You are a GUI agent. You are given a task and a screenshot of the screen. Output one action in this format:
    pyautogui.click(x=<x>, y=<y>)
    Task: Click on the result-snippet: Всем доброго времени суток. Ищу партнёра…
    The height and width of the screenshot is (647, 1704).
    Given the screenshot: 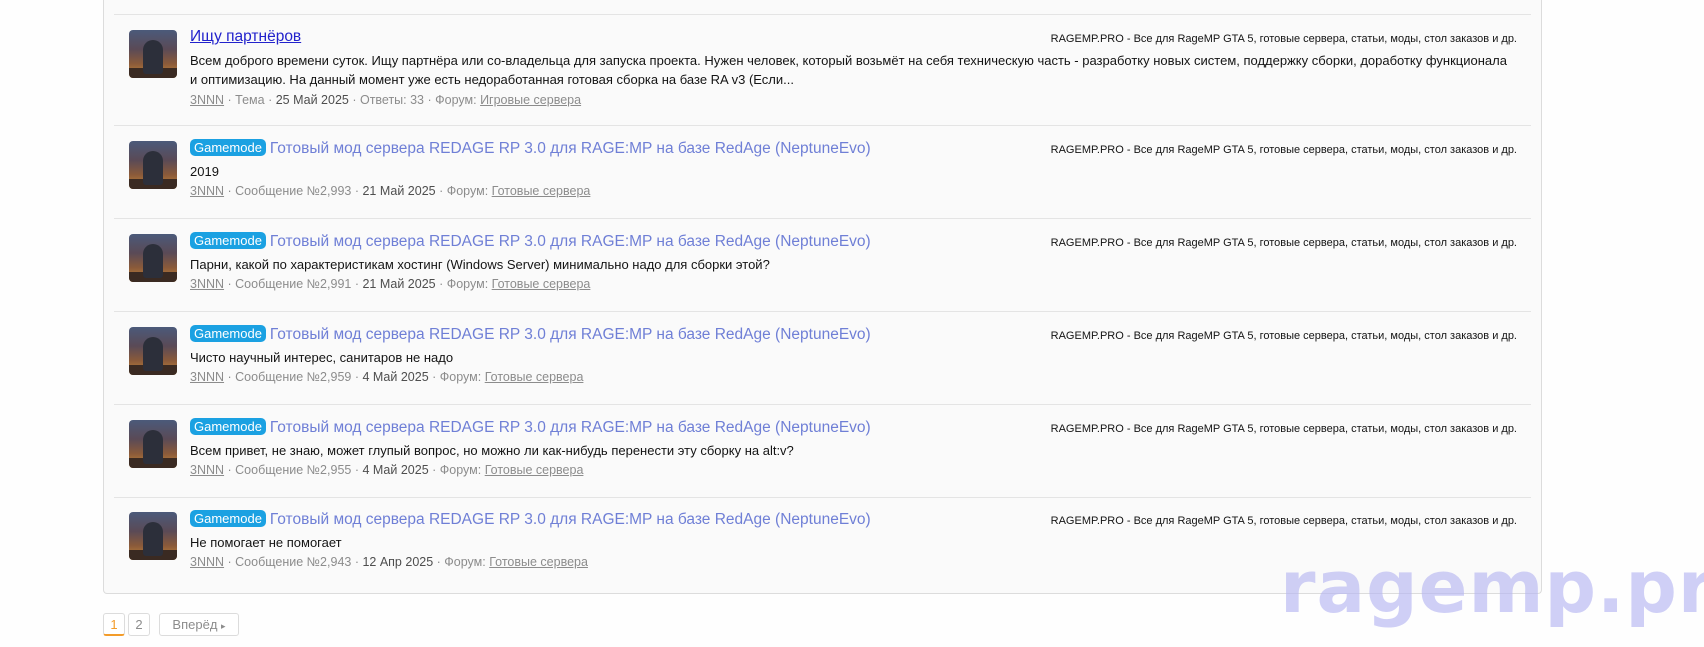 What is the action you would take?
    pyautogui.click(x=848, y=70)
    